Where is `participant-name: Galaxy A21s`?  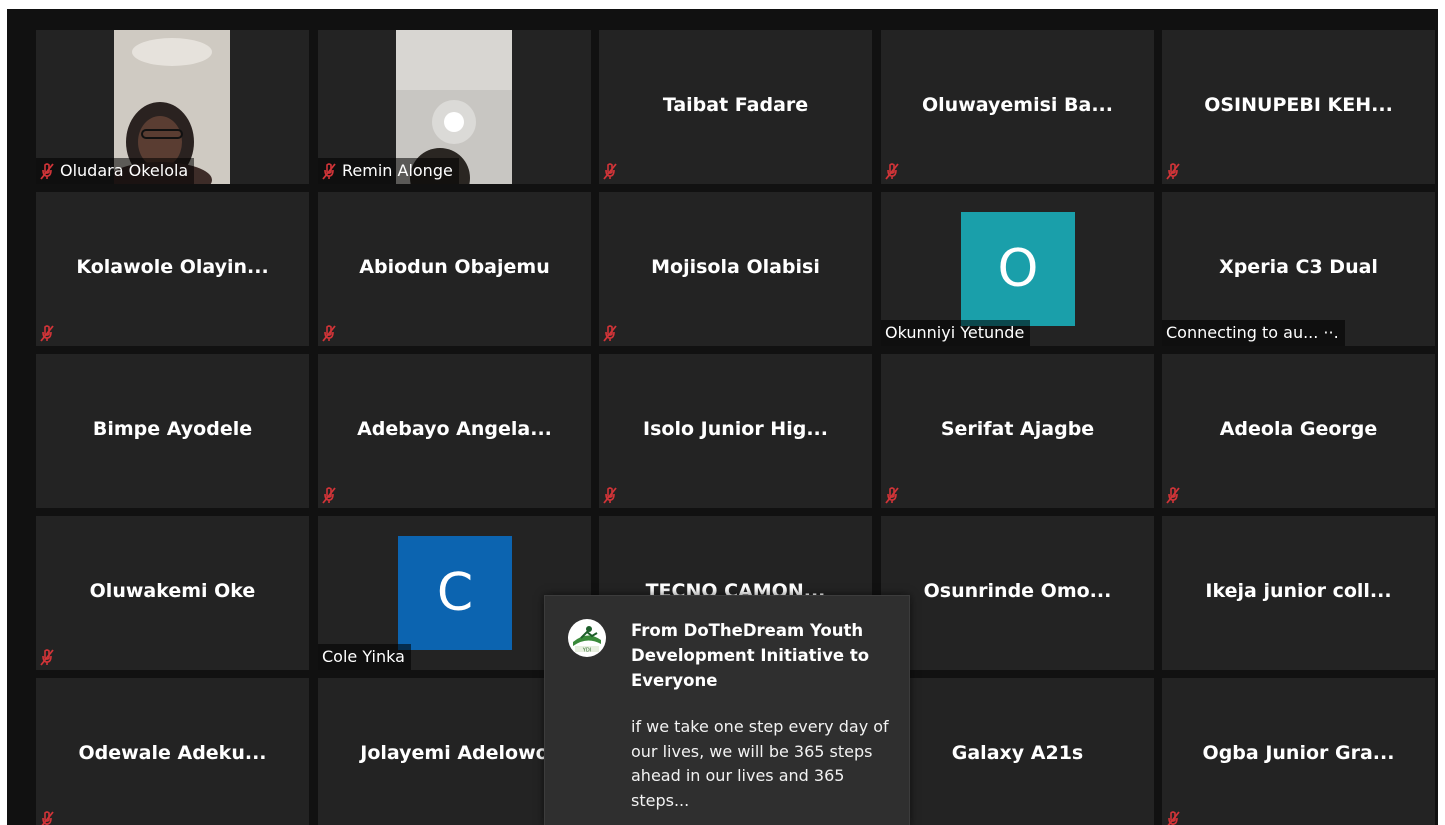 participant-name: Galaxy A21s is located at coordinates (1017, 753).